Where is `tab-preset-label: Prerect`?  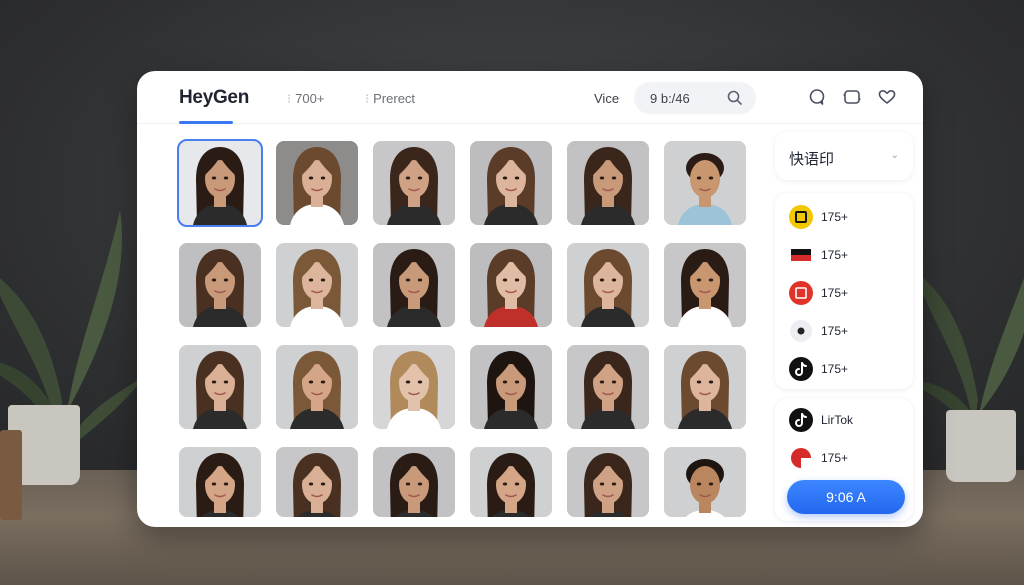 tab-preset-label: Prerect is located at coordinates (394, 98).